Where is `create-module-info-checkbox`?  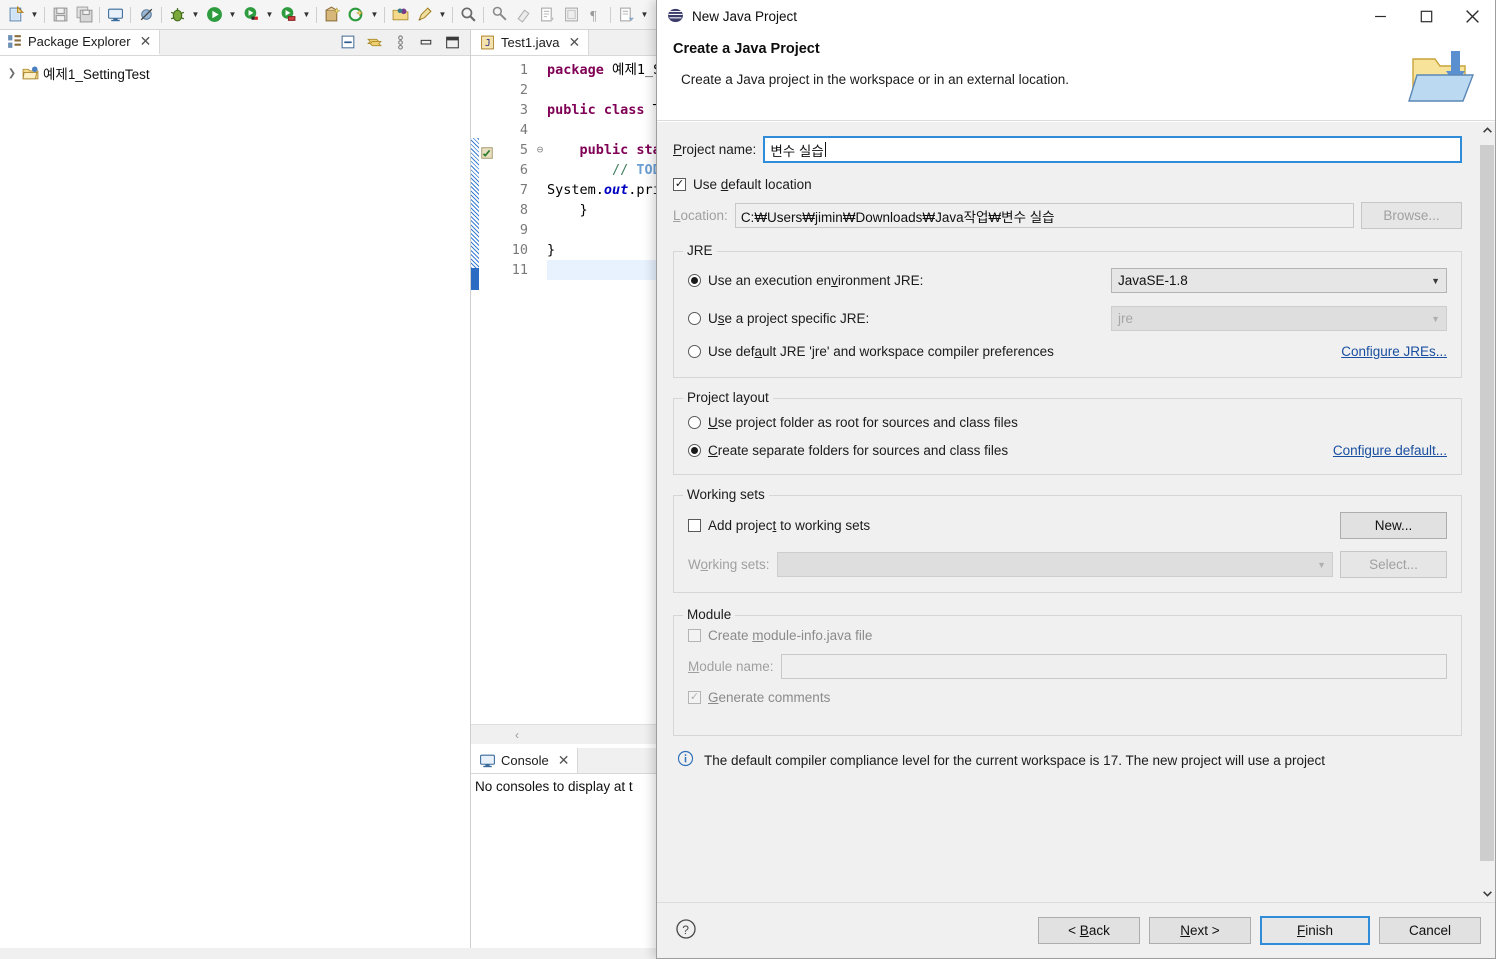
create-module-info-checkbox is located at coordinates (694, 635).